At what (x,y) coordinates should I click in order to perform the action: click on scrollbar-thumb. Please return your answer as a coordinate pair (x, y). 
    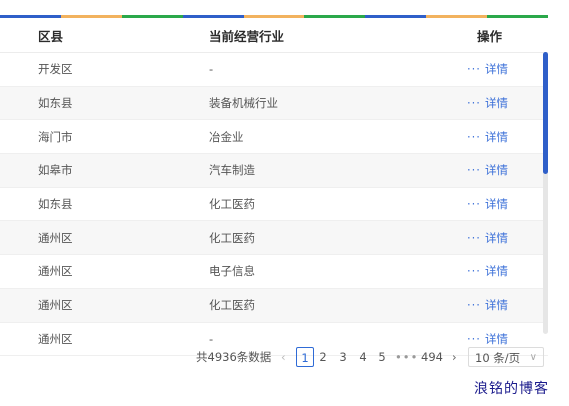
    Looking at the image, I should click on (545, 113).